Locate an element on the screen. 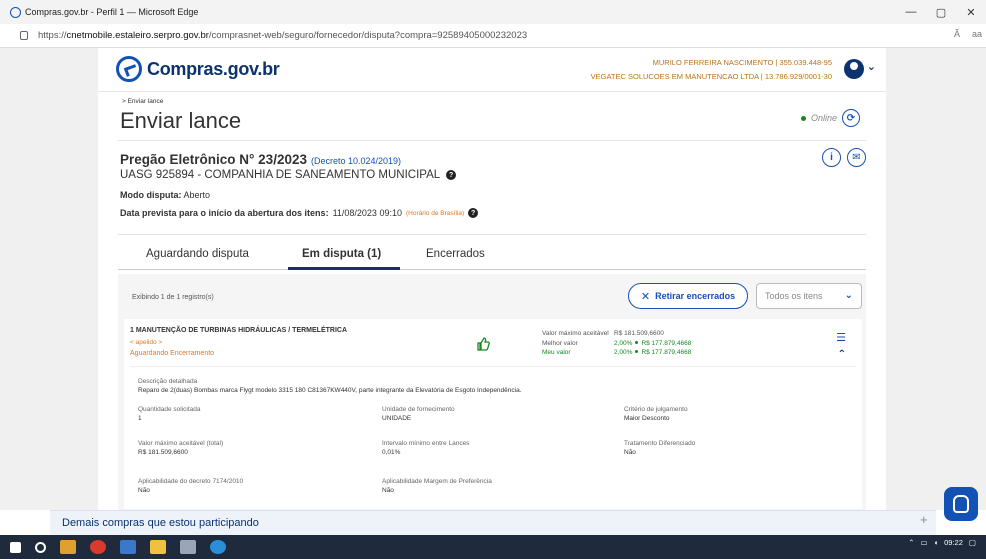 The image size is (986, 559). text-size-icon: aa is located at coordinates (977, 34).